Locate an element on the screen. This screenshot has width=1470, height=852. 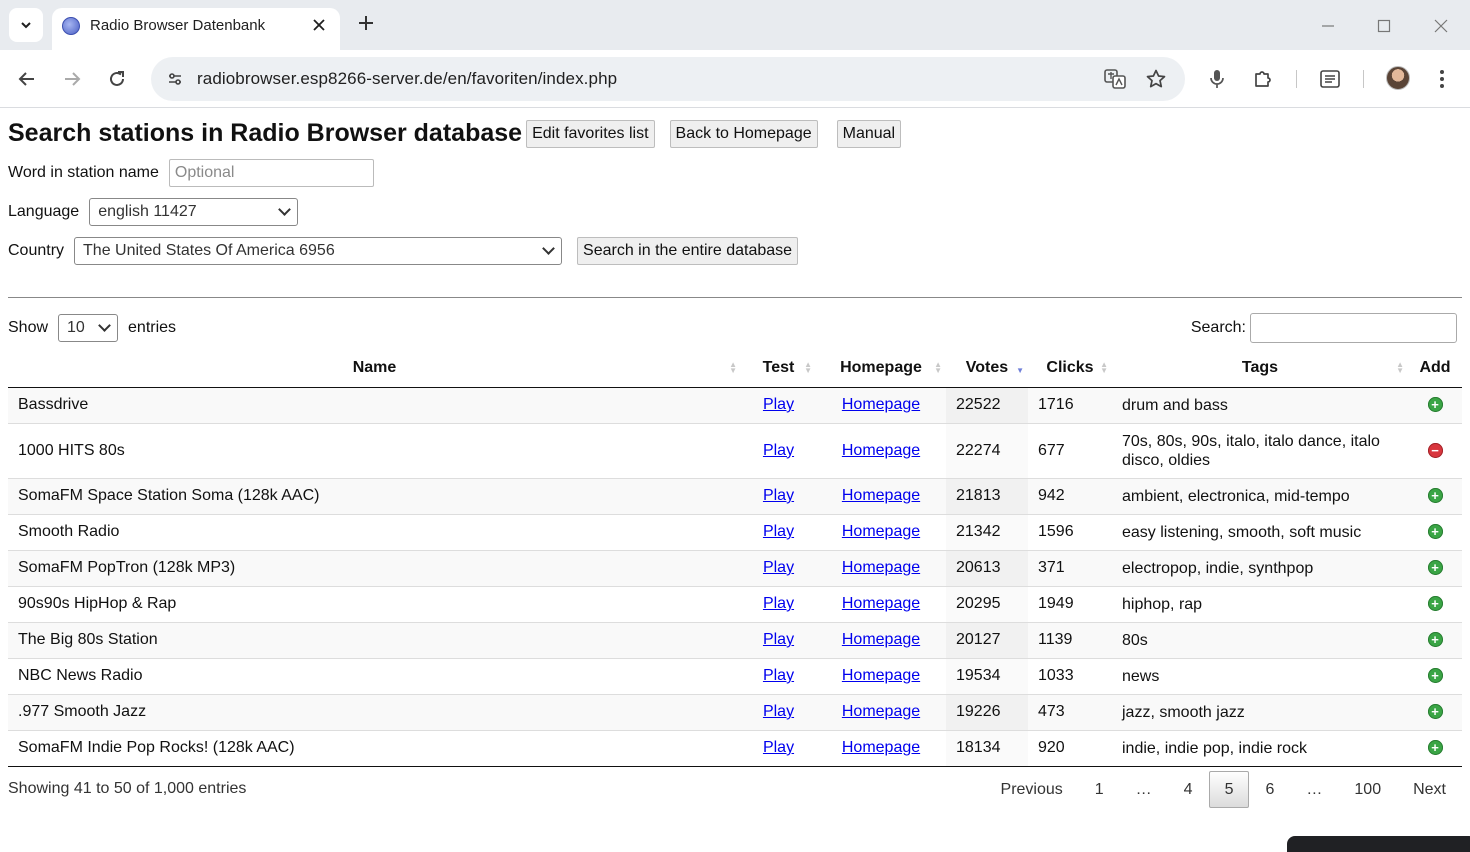
page-button: 6 is located at coordinates (1269, 789).